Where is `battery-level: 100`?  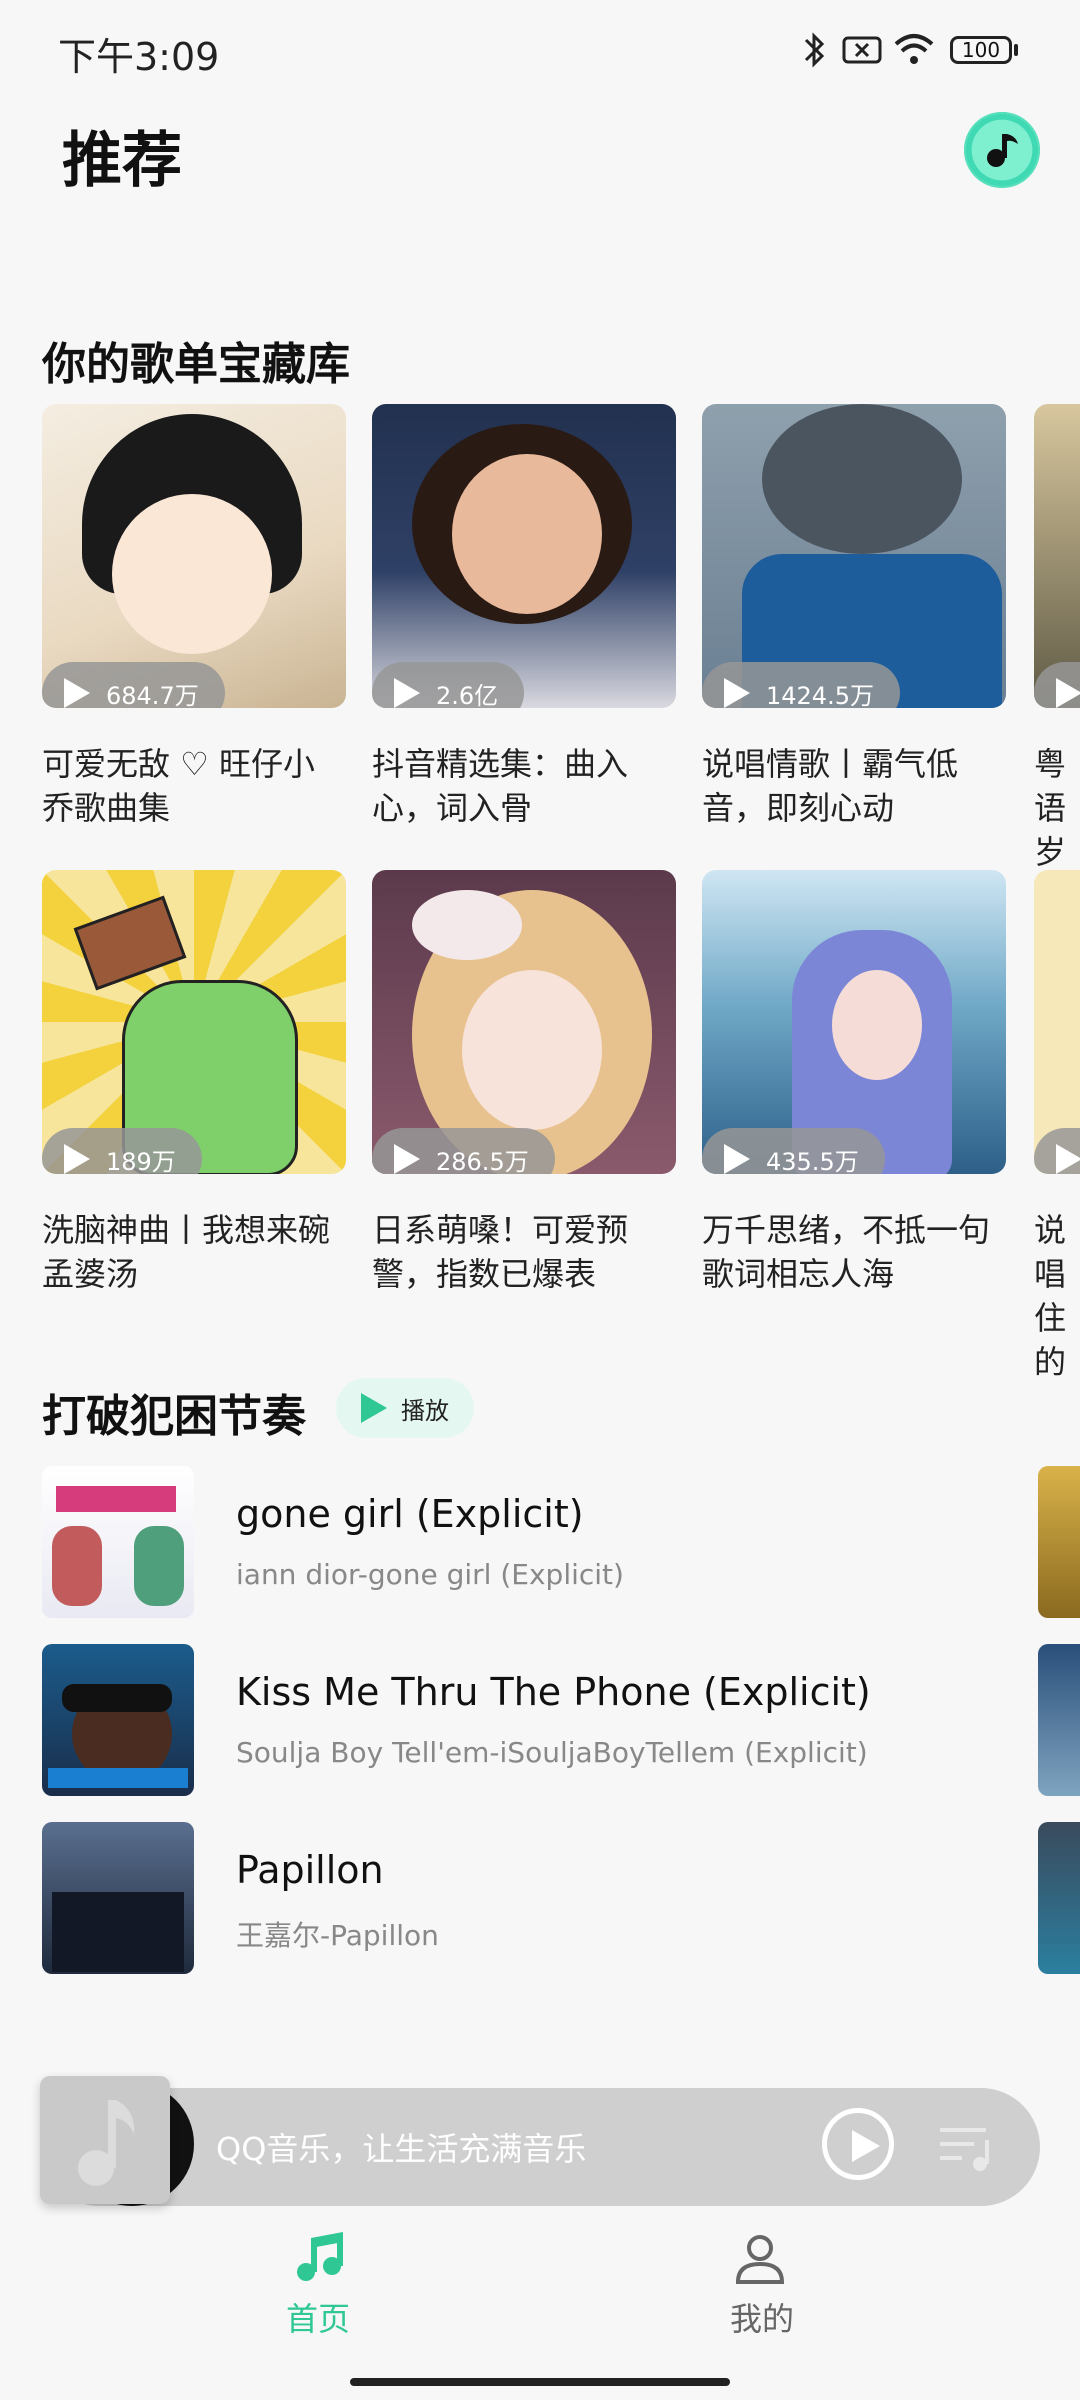
battery-level: 100 is located at coordinates (981, 50).